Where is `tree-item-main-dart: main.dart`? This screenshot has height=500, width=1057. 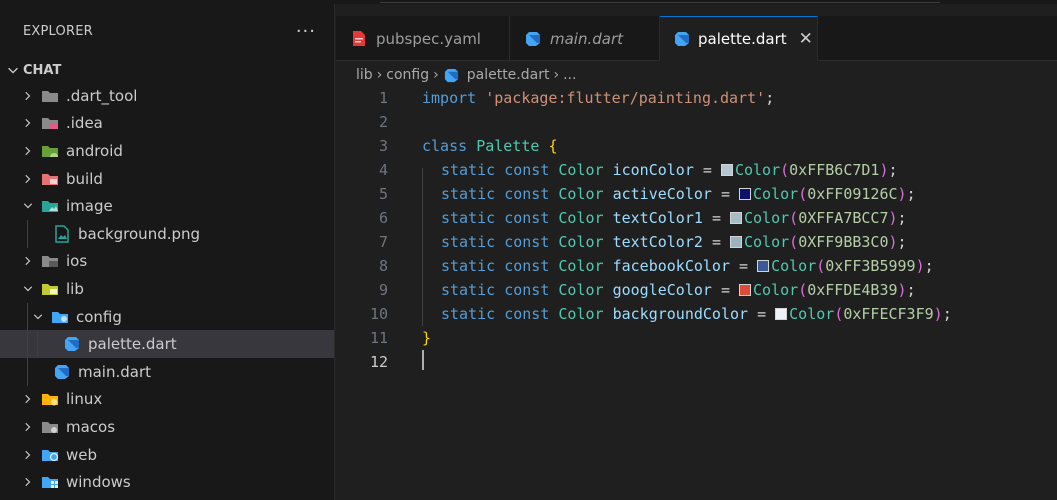
tree-item-main-dart: main.dart is located at coordinates (167, 371).